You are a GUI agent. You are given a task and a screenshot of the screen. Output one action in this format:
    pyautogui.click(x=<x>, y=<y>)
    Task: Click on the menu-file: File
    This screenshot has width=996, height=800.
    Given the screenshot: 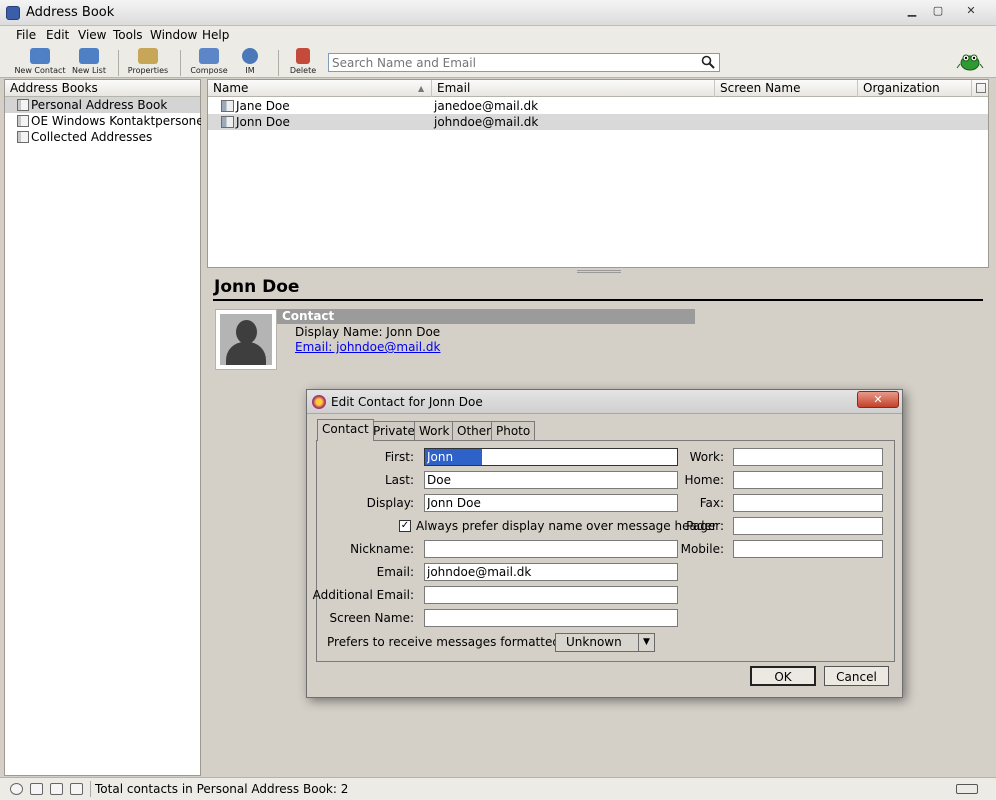 What is the action you would take?
    pyautogui.click(x=26, y=35)
    